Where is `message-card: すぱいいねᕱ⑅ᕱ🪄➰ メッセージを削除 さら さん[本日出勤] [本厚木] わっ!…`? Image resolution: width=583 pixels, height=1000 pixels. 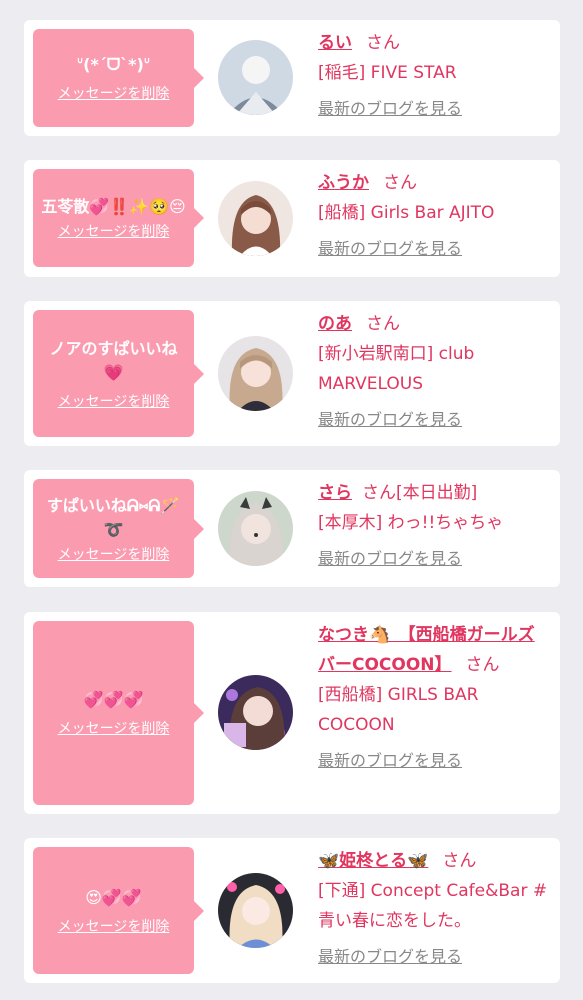 message-card: すぱいいねᕱ⑅ᕱ🪄➰ メッセージを削除 さら さん[本日出勤] [本厚木] わっ!… is located at coordinates (292, 528).